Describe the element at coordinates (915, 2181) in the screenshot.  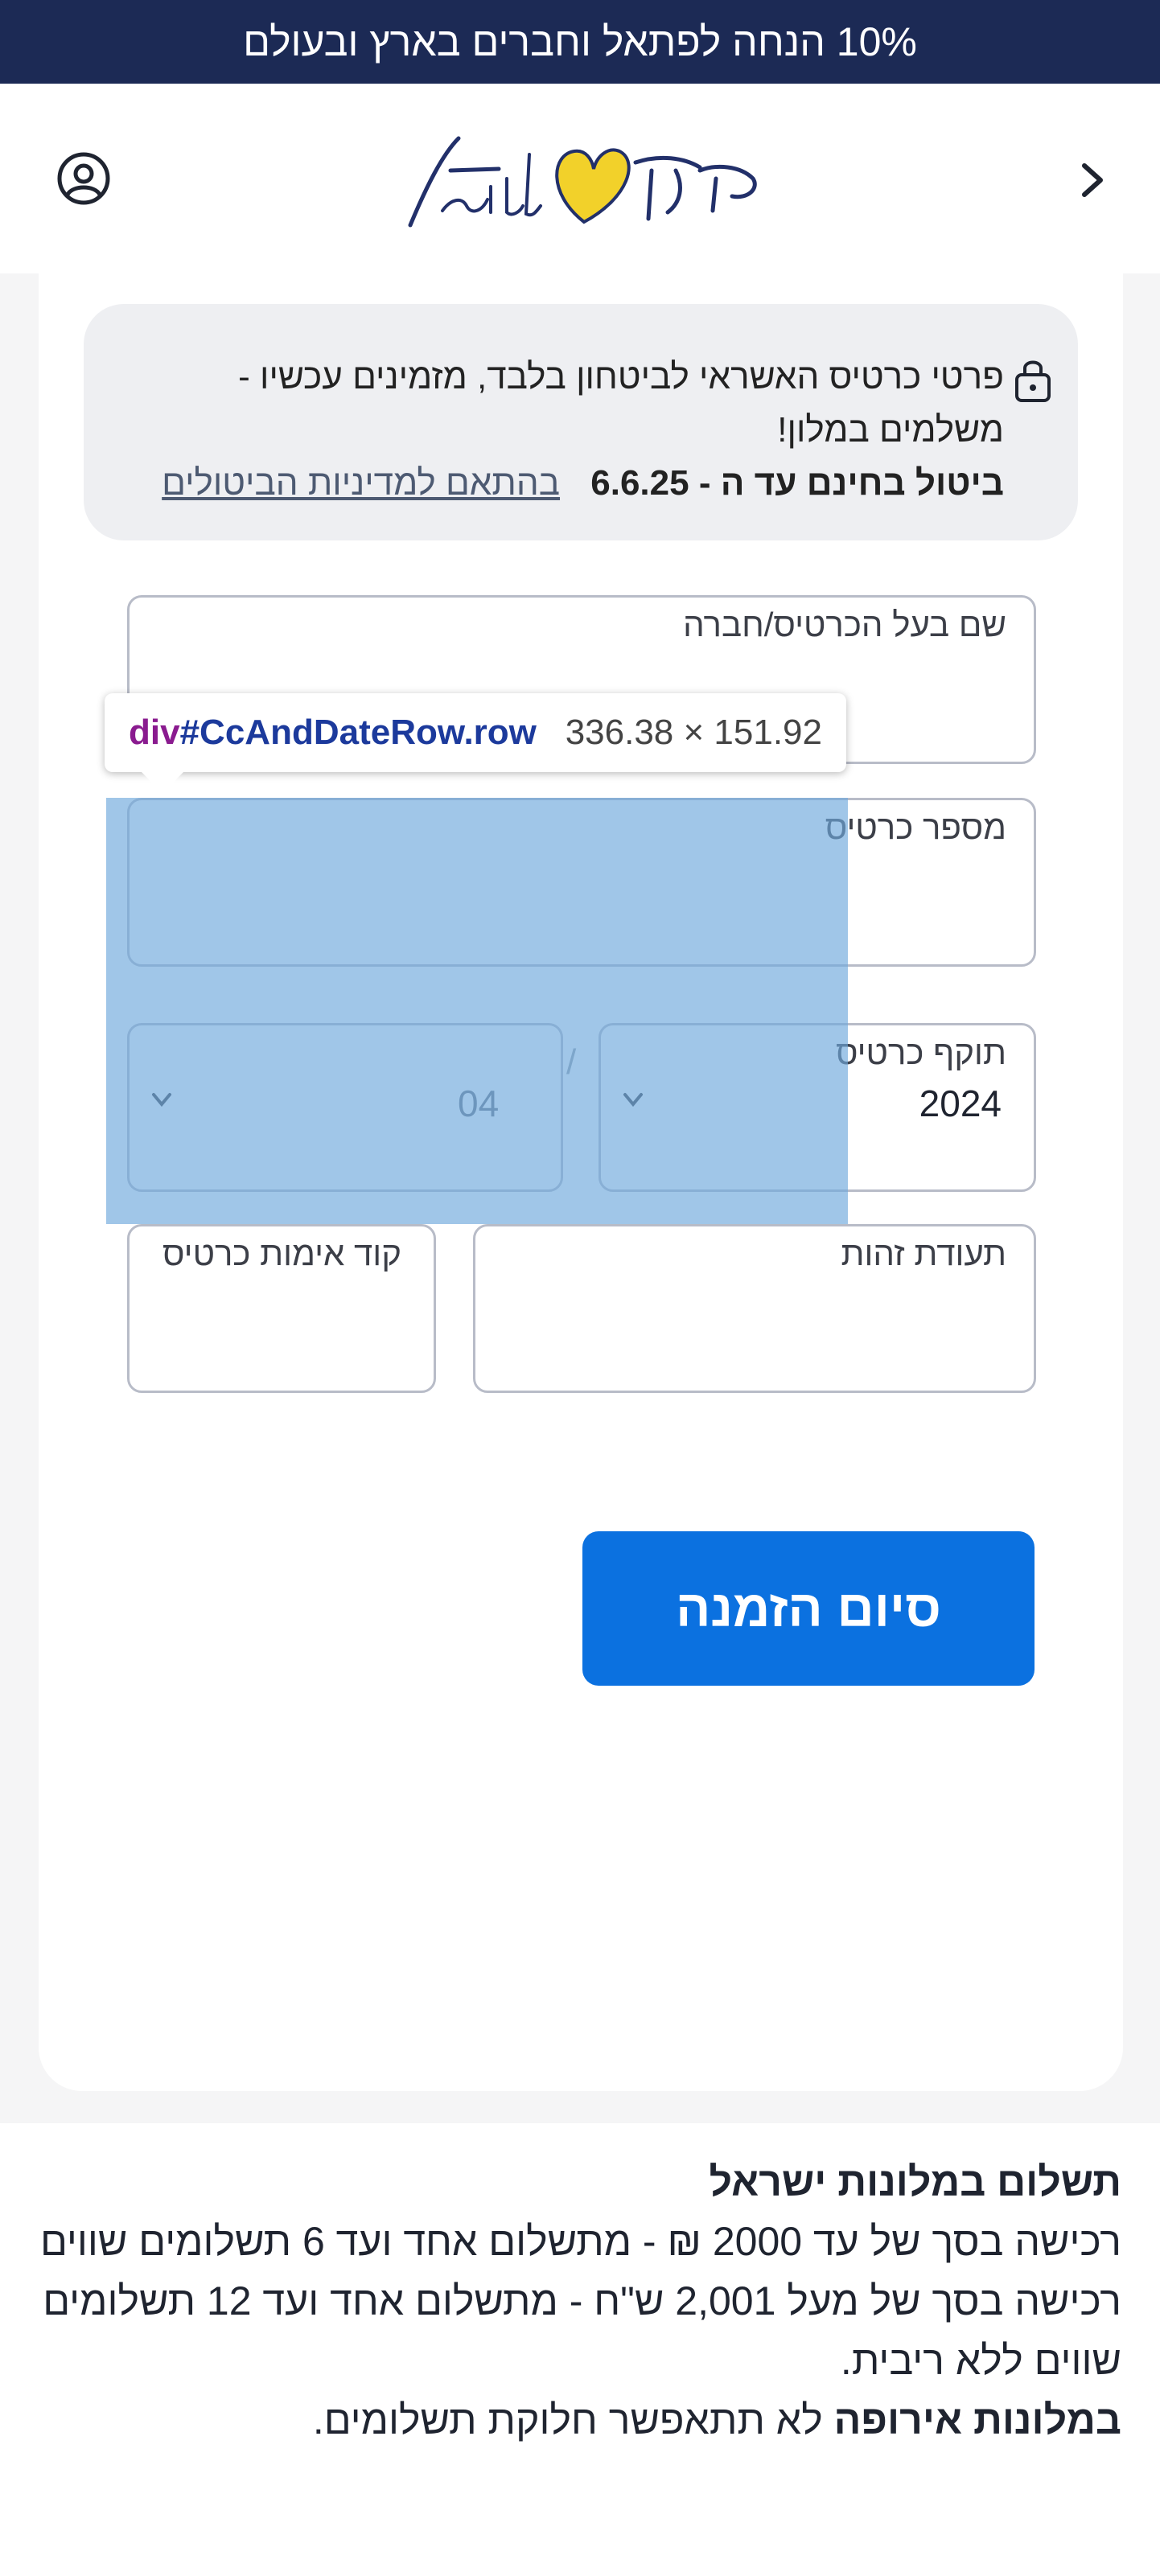
I see `payment-heading: תשלום במלונות ישראל` at that location.